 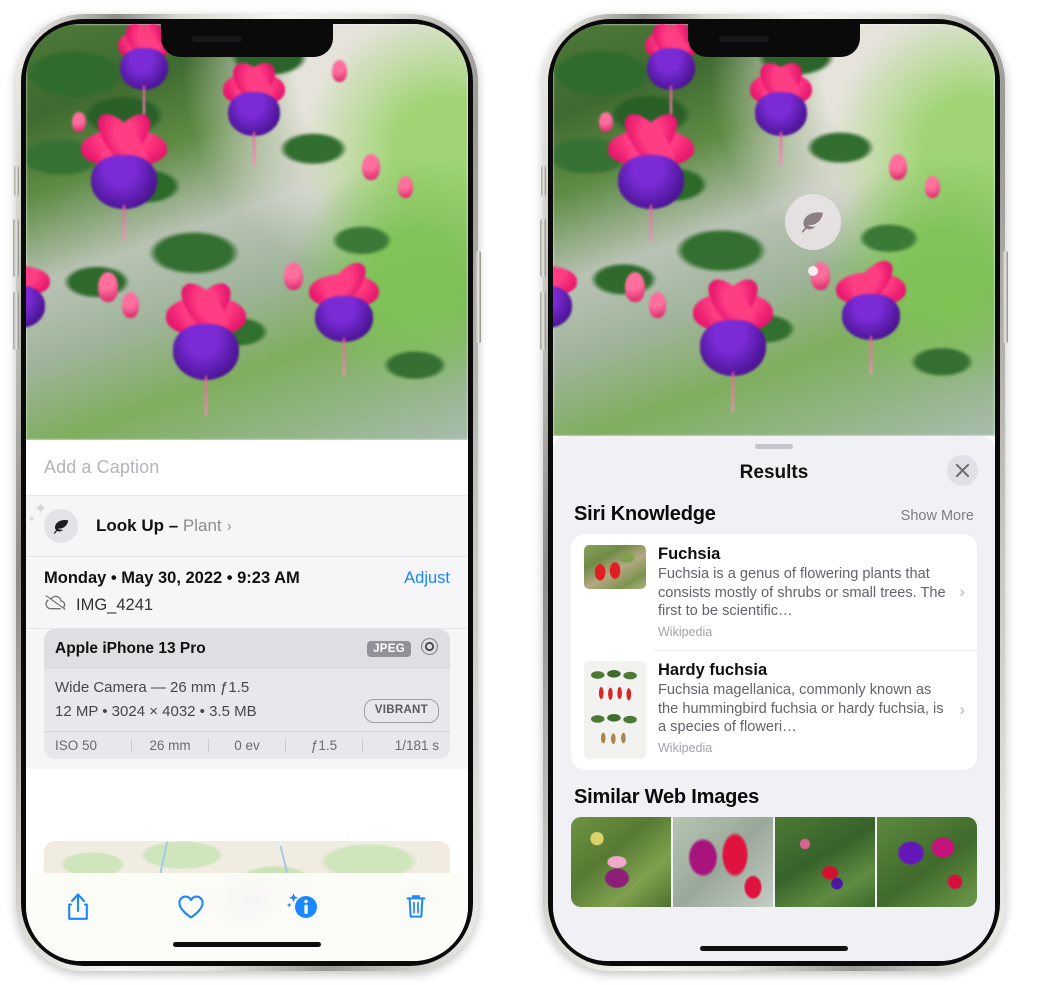 I want to click on close-icon, so click(x=962, y=470).